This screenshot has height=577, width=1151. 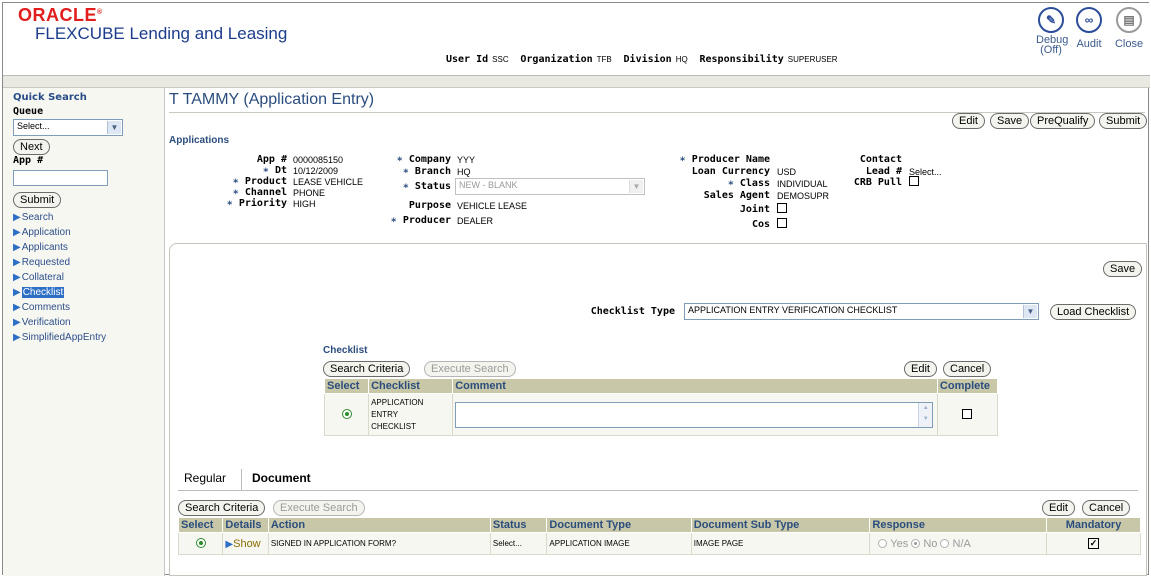 What do you see at coordinates (59, 307) in the screenshot?
I see `nav-item-comments: ▶ Comments` at bounding box center [59, 307].